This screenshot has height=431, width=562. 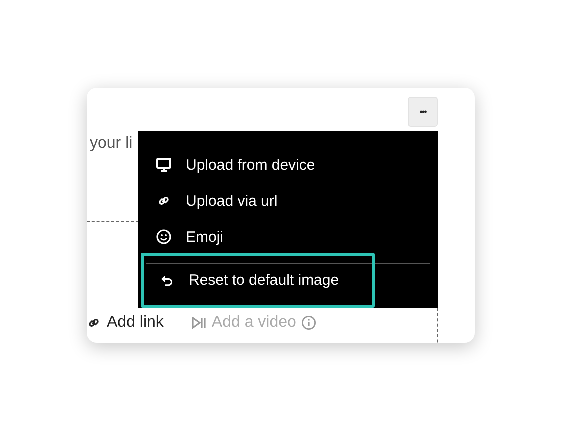 I want to click on menu-item: Upload from device, so click(x=288, y=165).